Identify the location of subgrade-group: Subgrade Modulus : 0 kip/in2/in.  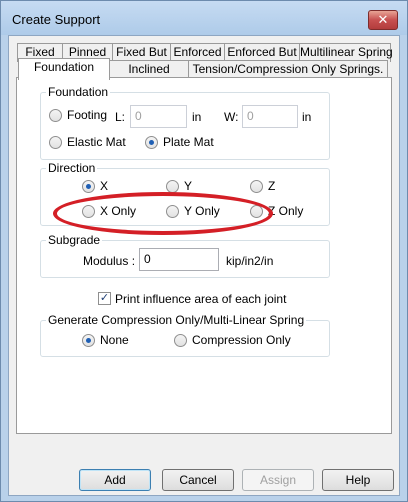
(185, 255).